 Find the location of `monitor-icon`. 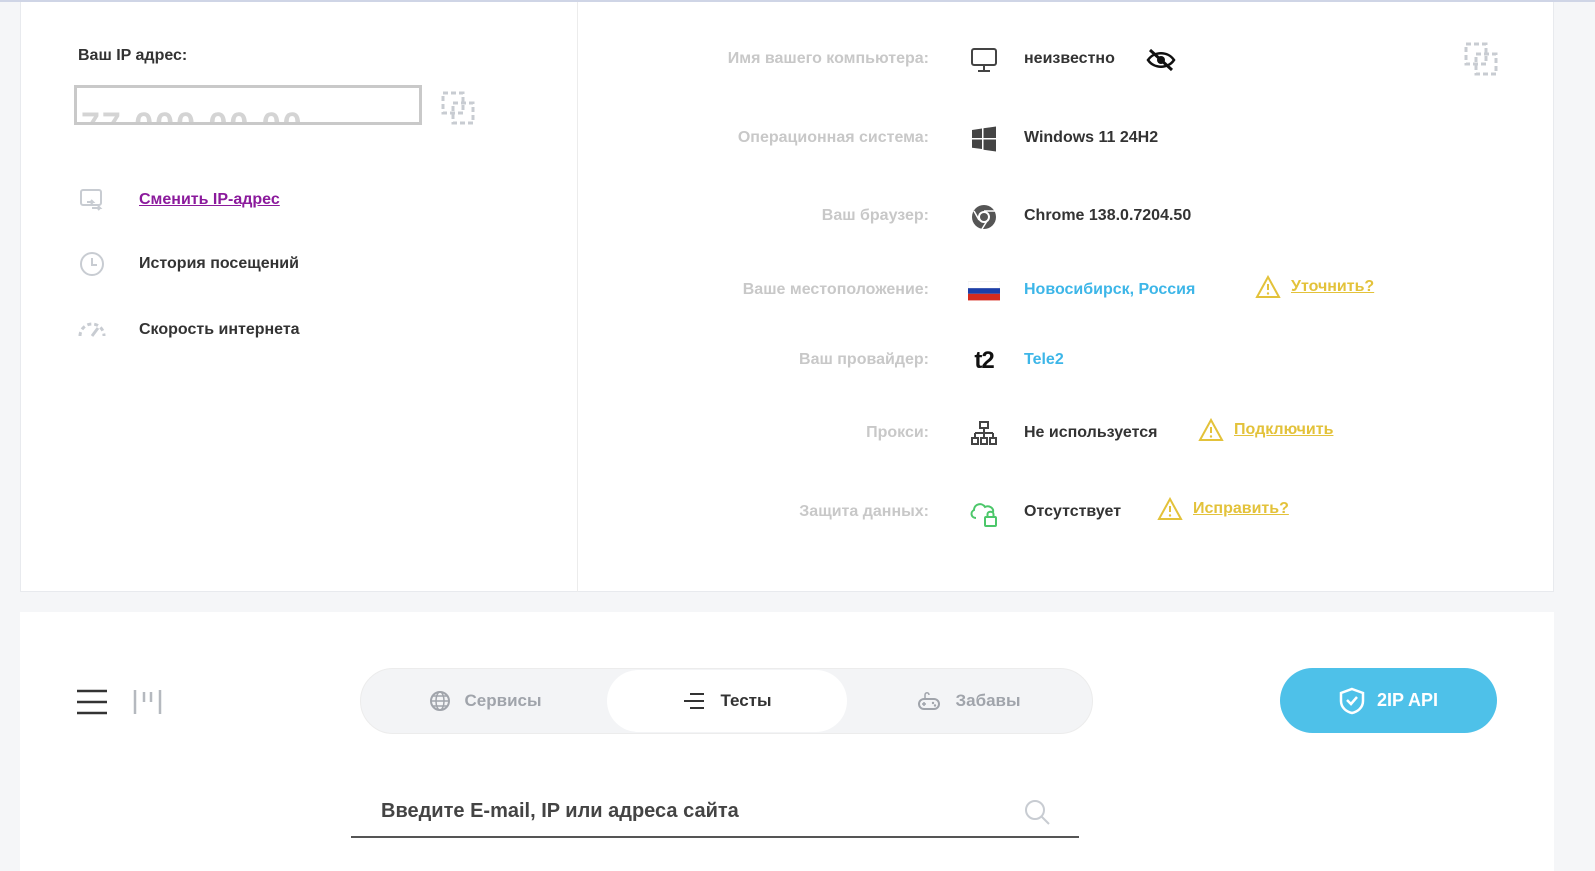

monitor-icon is located at coordinates (984, 60).